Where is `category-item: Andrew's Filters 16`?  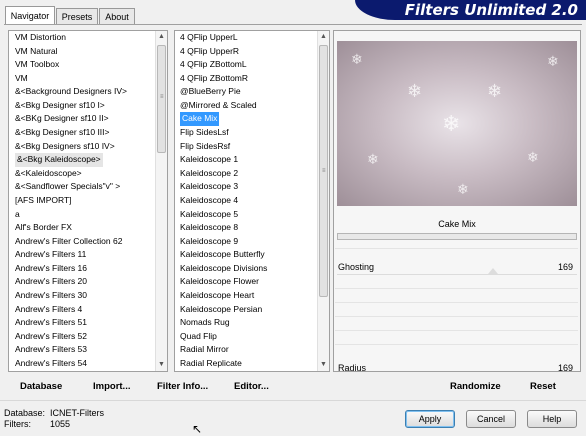 category-item: Andrew's Filters 16 is located at coordinates (71, 269).